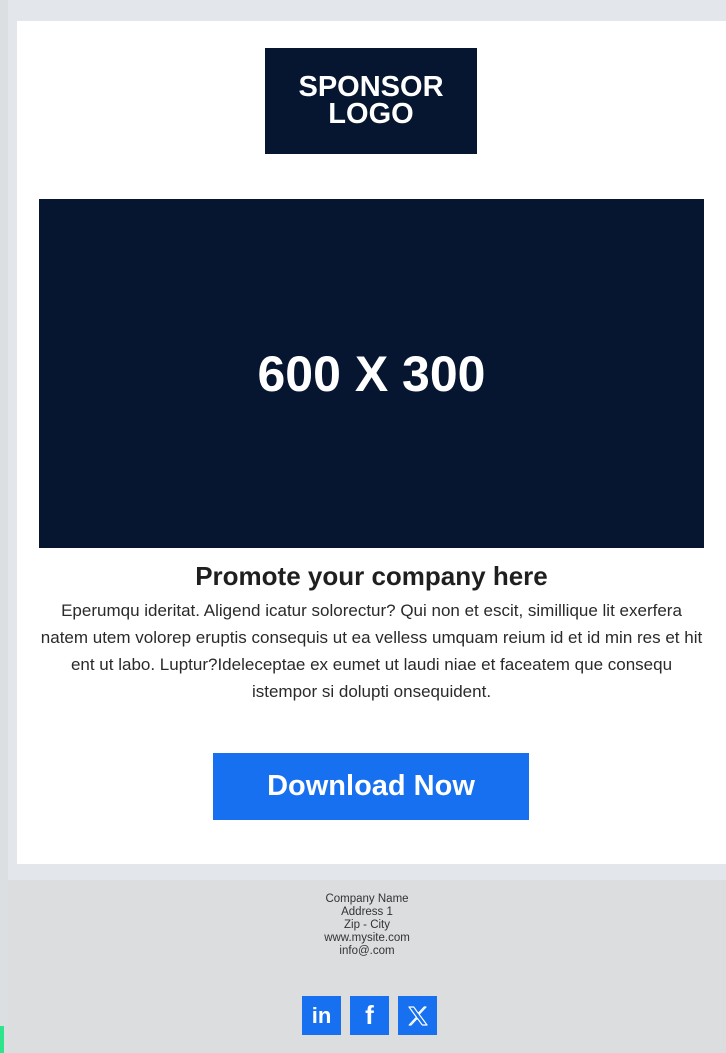  Describe the element at coordinates (371, 786) in the screenshot. I see `download-now-button: Download Now` at that location.